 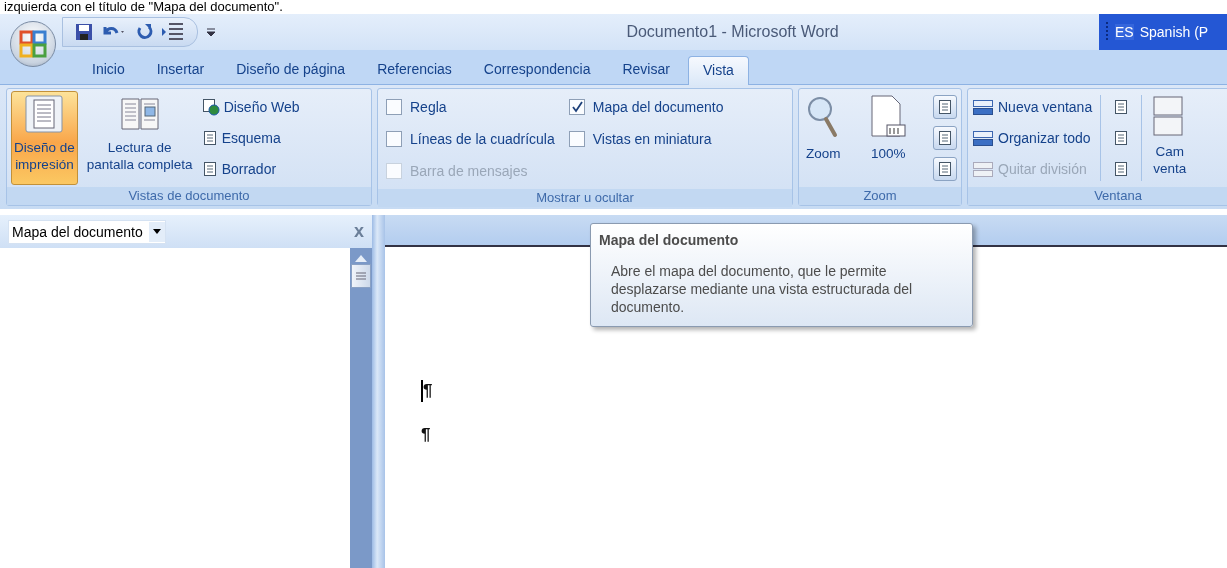 What do you see at coordinates (646, 139) in the screenshot?
I see `checkbox: Vistas en miniatura` at bounding box center [646, 139].